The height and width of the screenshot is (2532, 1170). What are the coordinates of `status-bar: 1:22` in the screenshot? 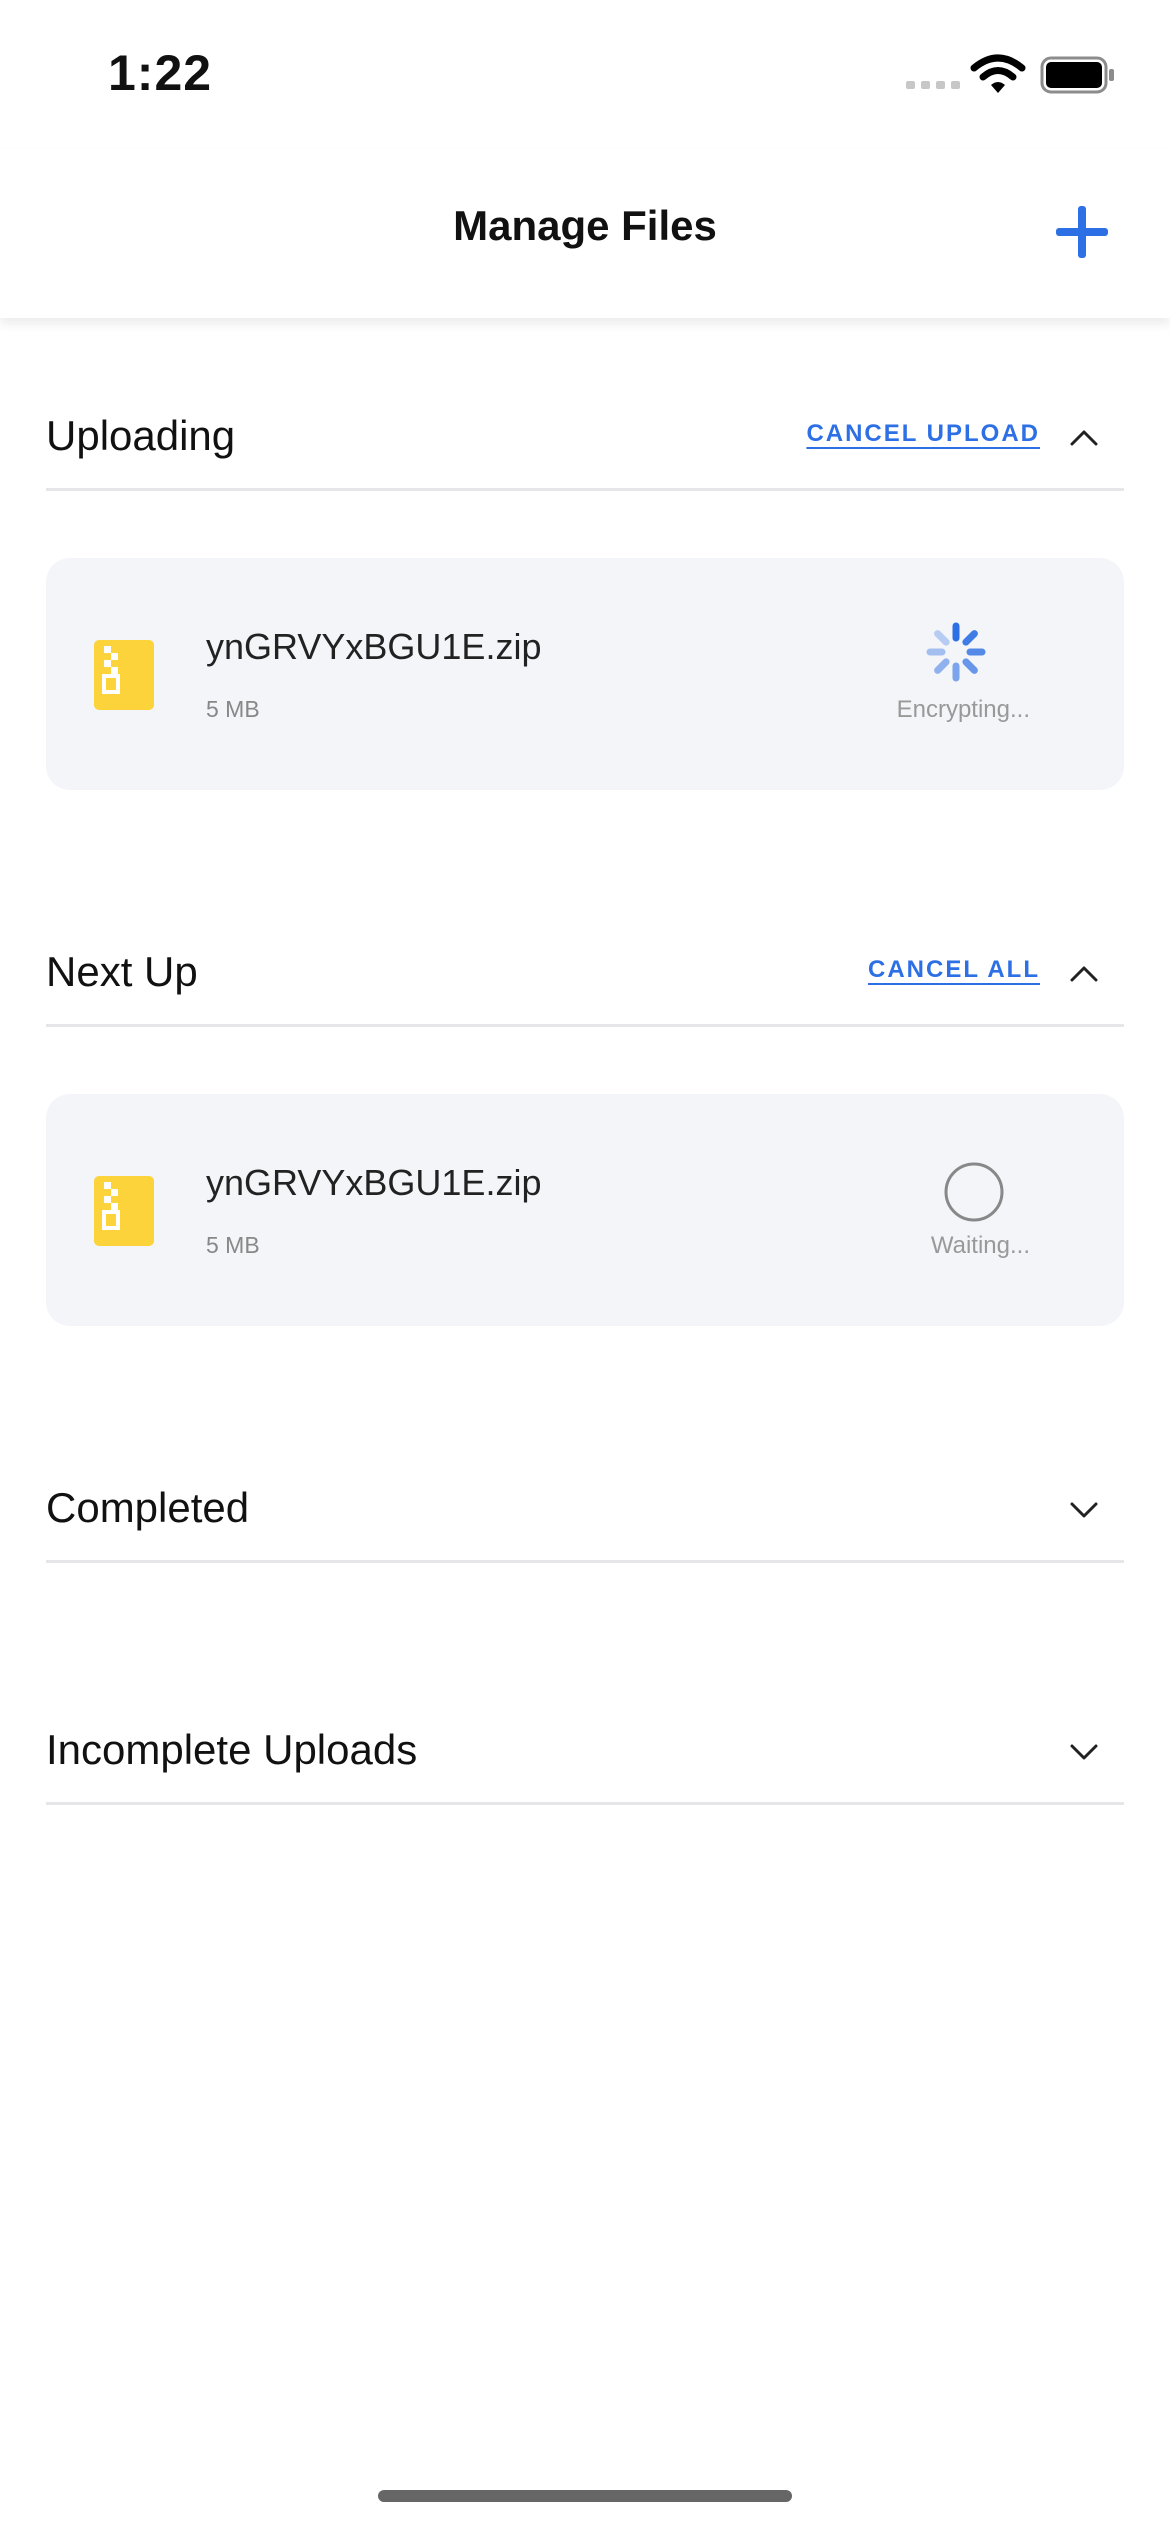 It's located at (585, 75).